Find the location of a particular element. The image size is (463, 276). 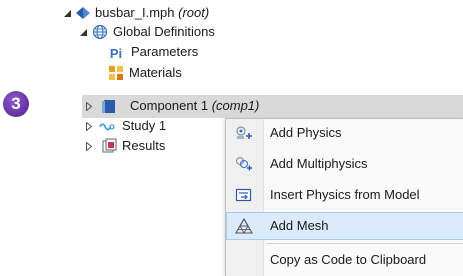

menu-item-add-physics: Add Physics is located at coordinates (344, 133).